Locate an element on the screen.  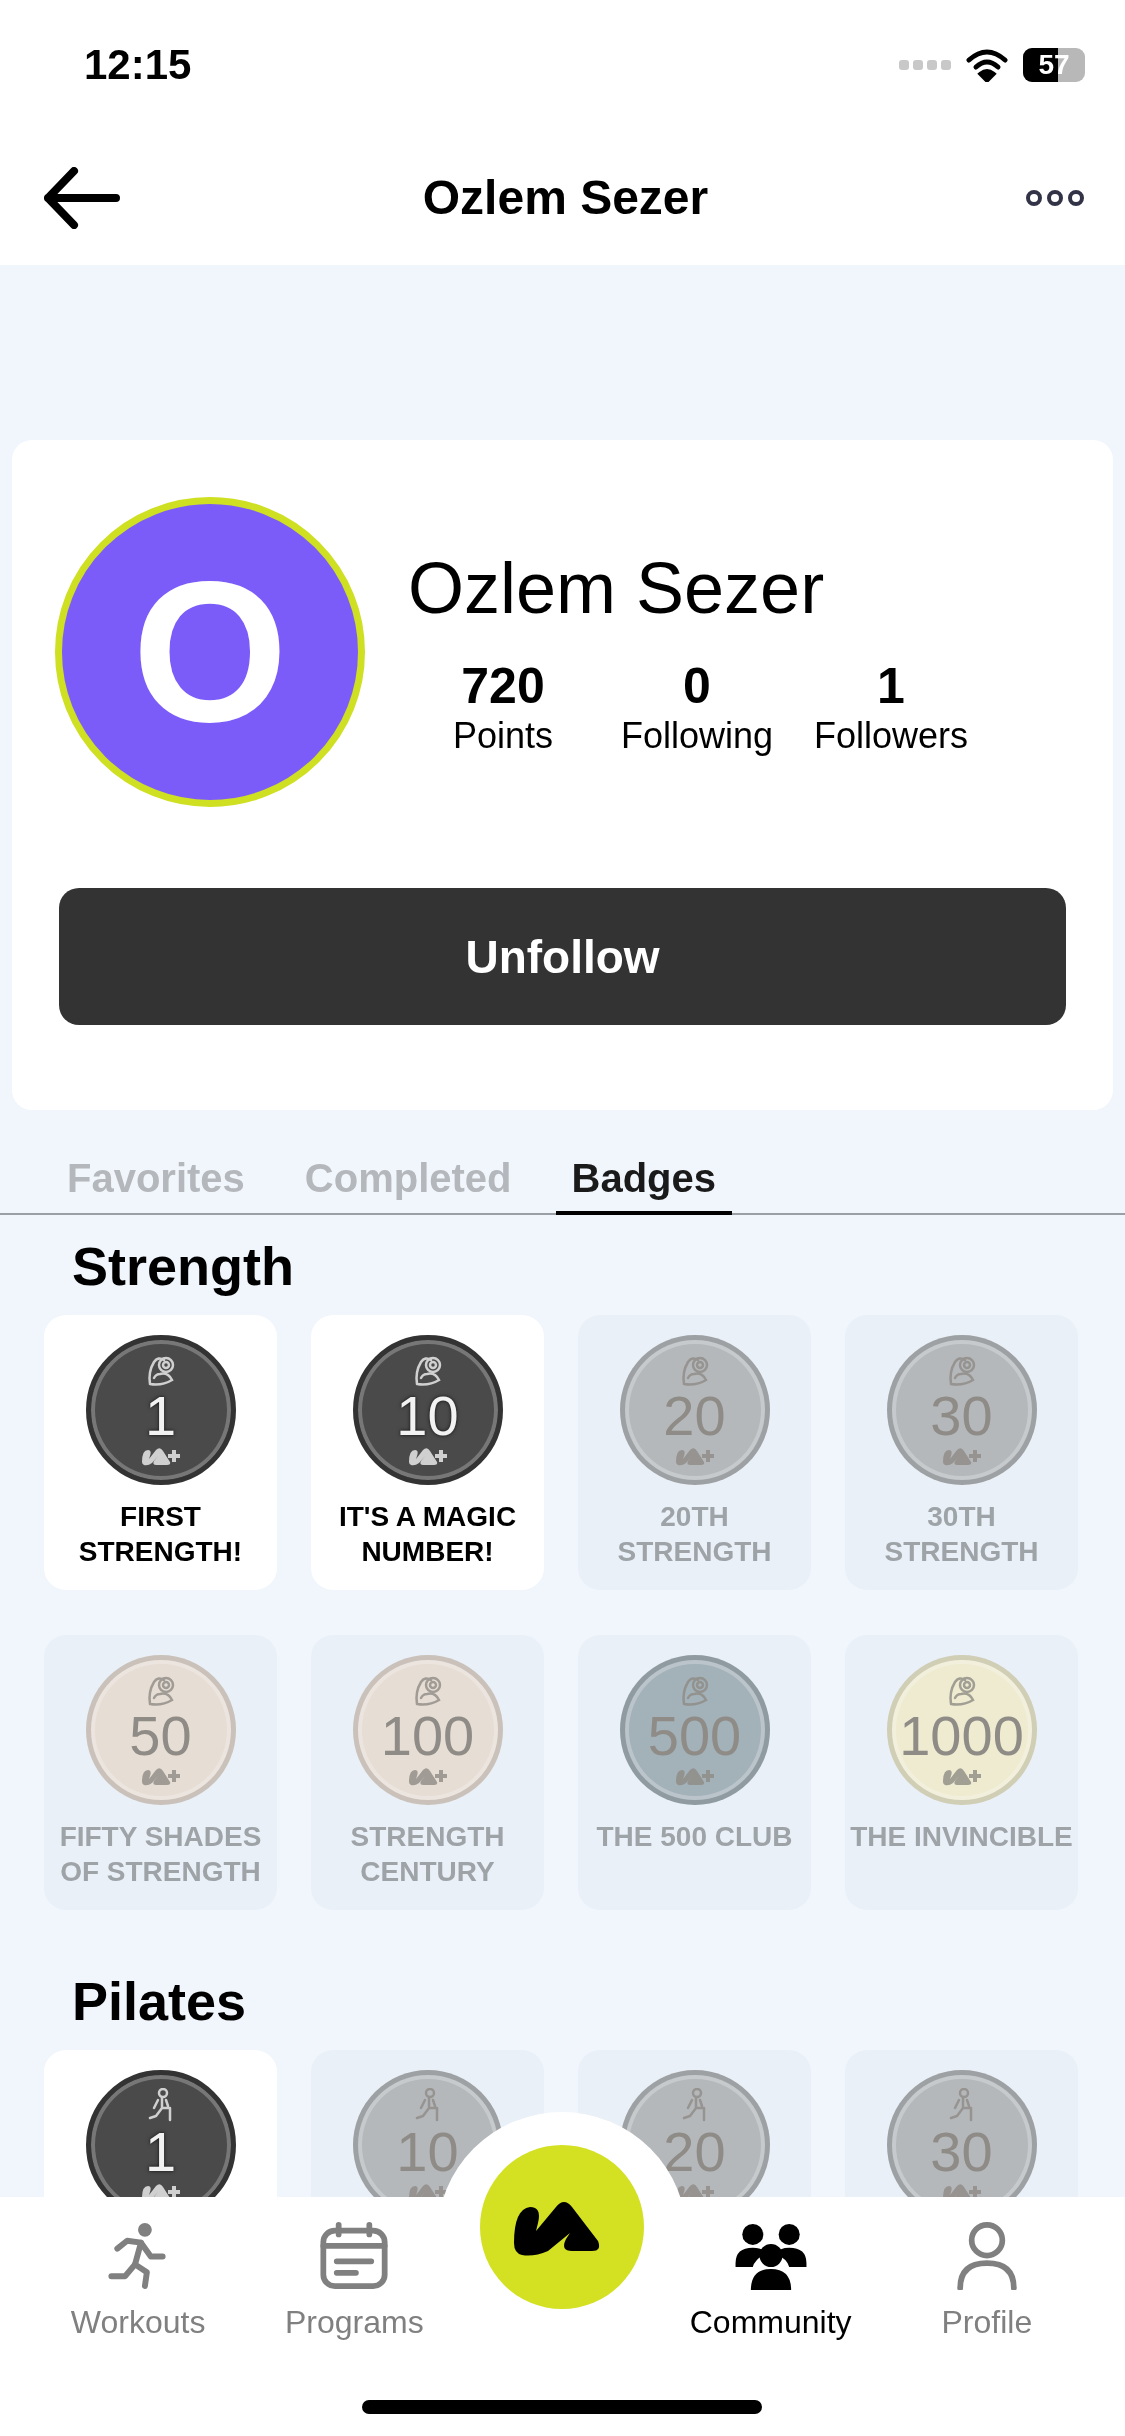
badge-card: 50 FIFTY SHADES OF STRENGTH is located at coordinates (160, 1772).